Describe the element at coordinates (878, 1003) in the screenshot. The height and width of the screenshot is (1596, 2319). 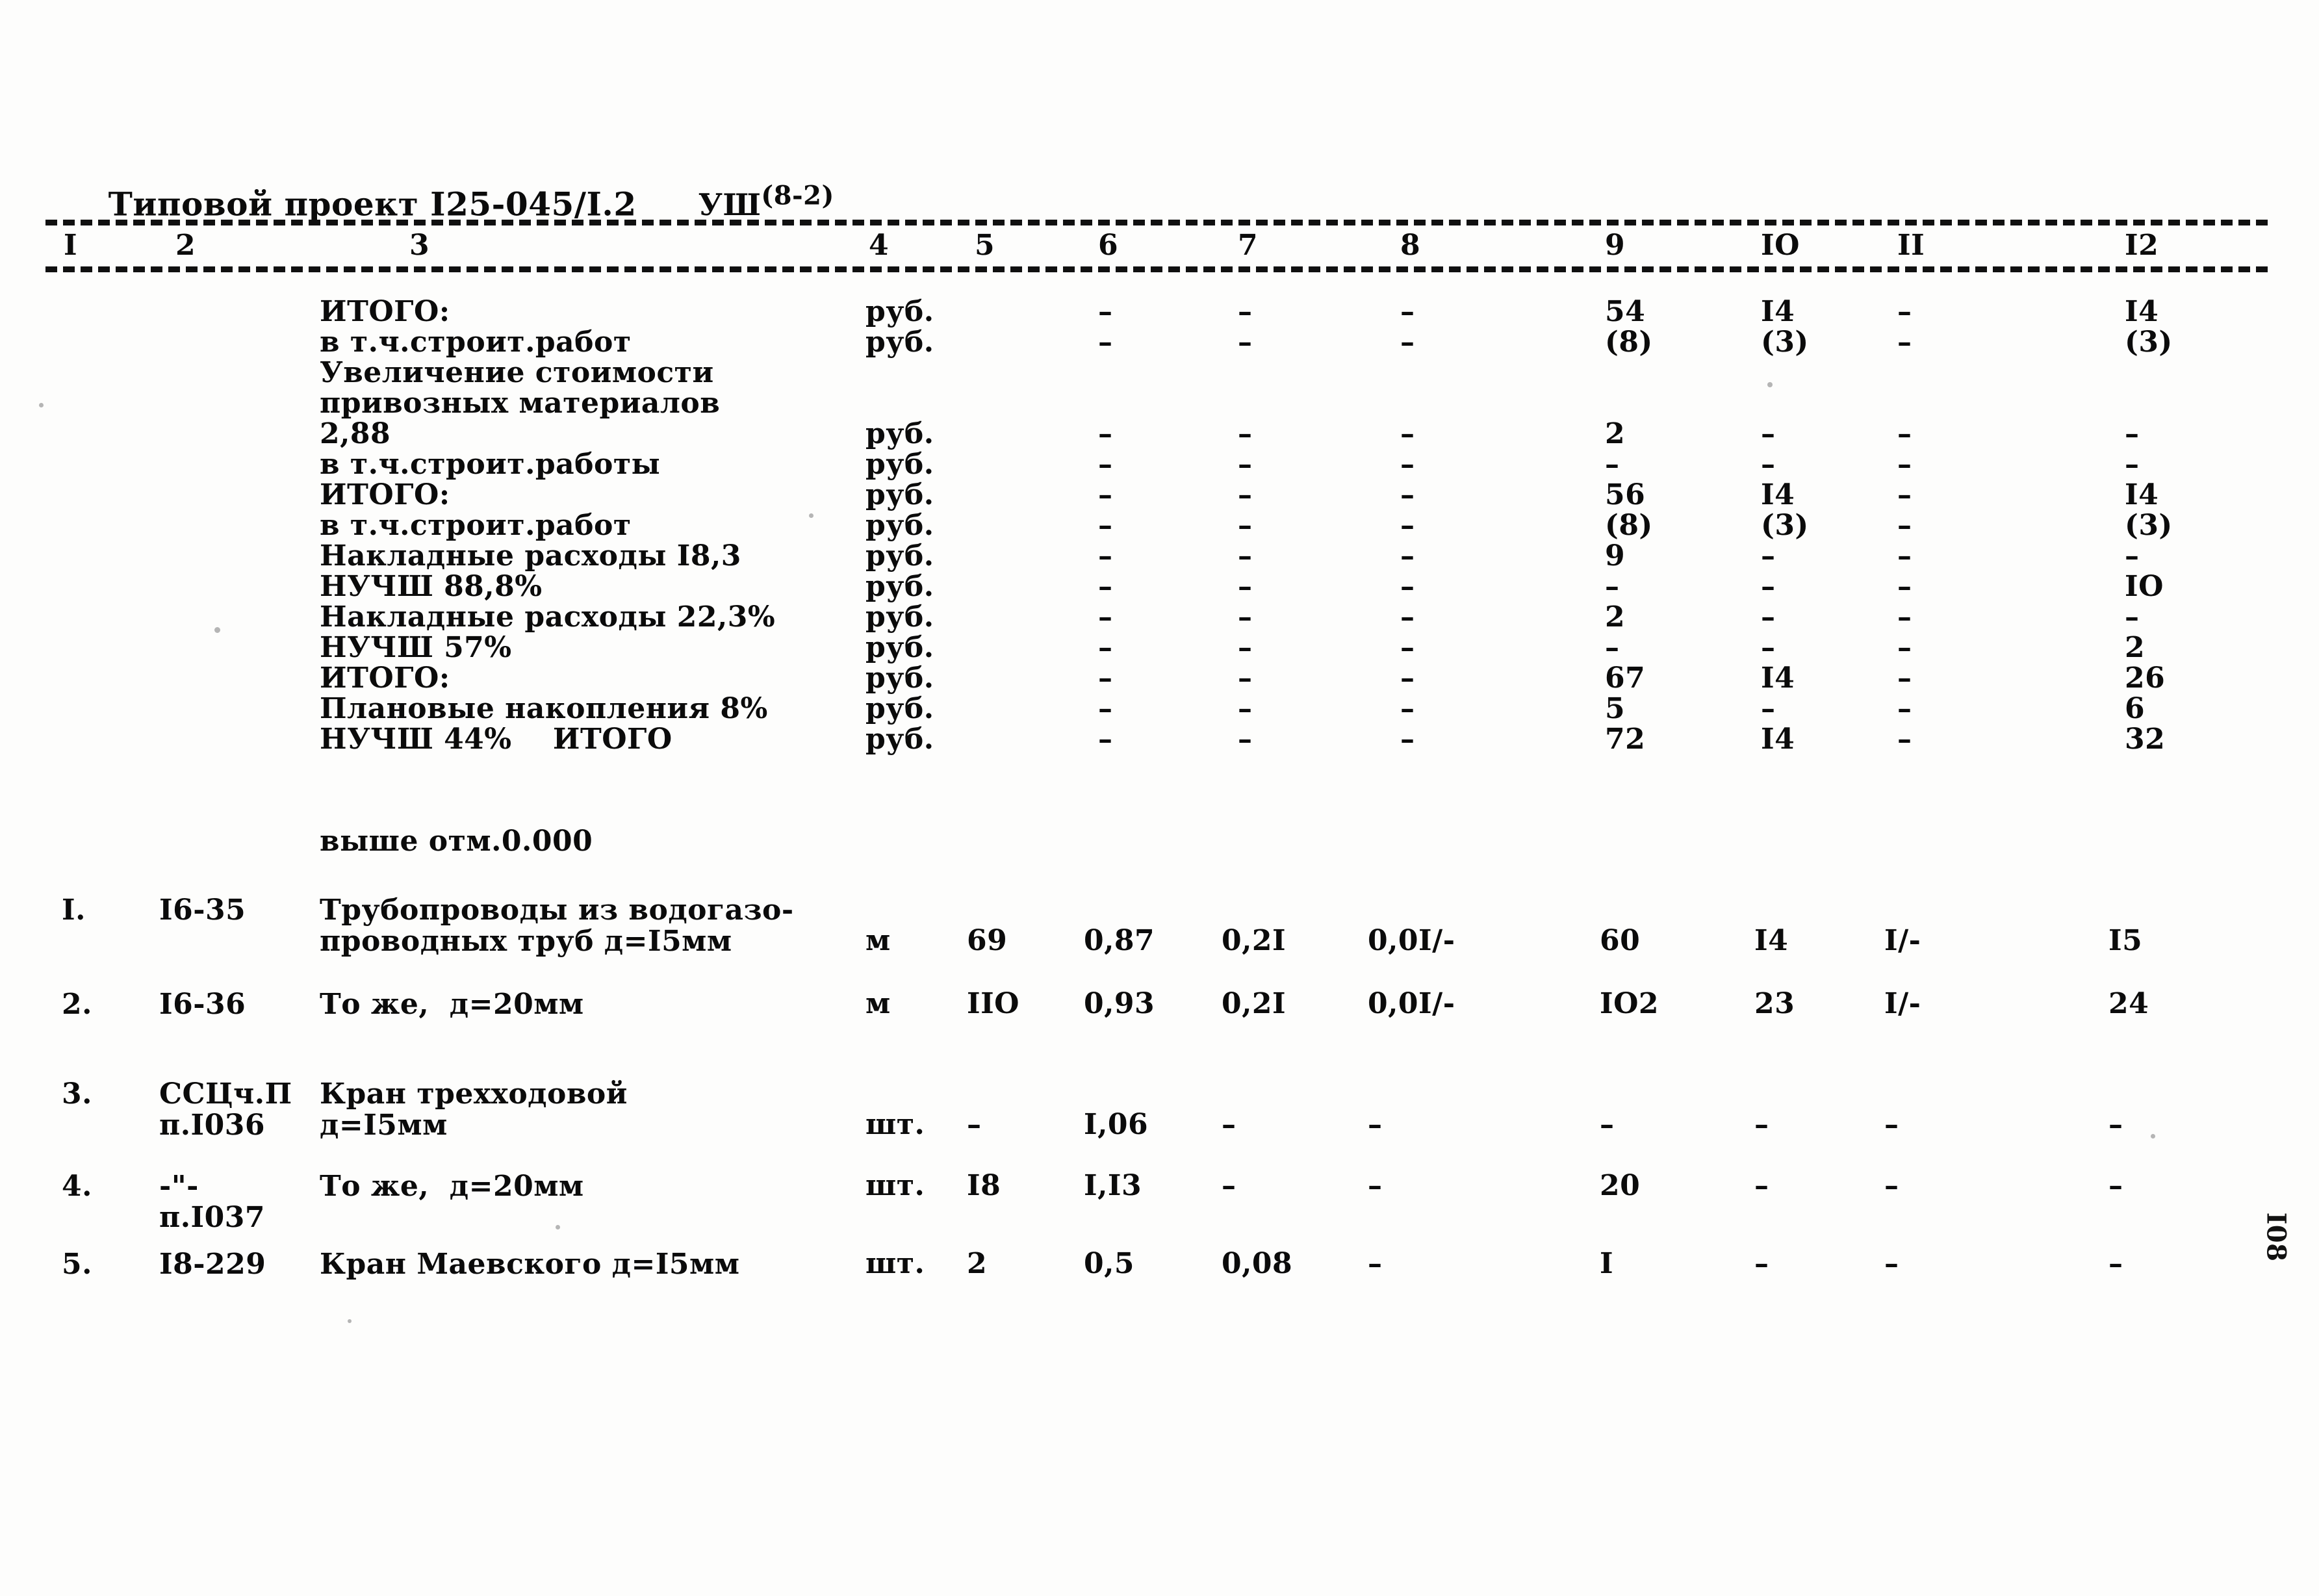
I see `item-cell-unit: м` at that location.